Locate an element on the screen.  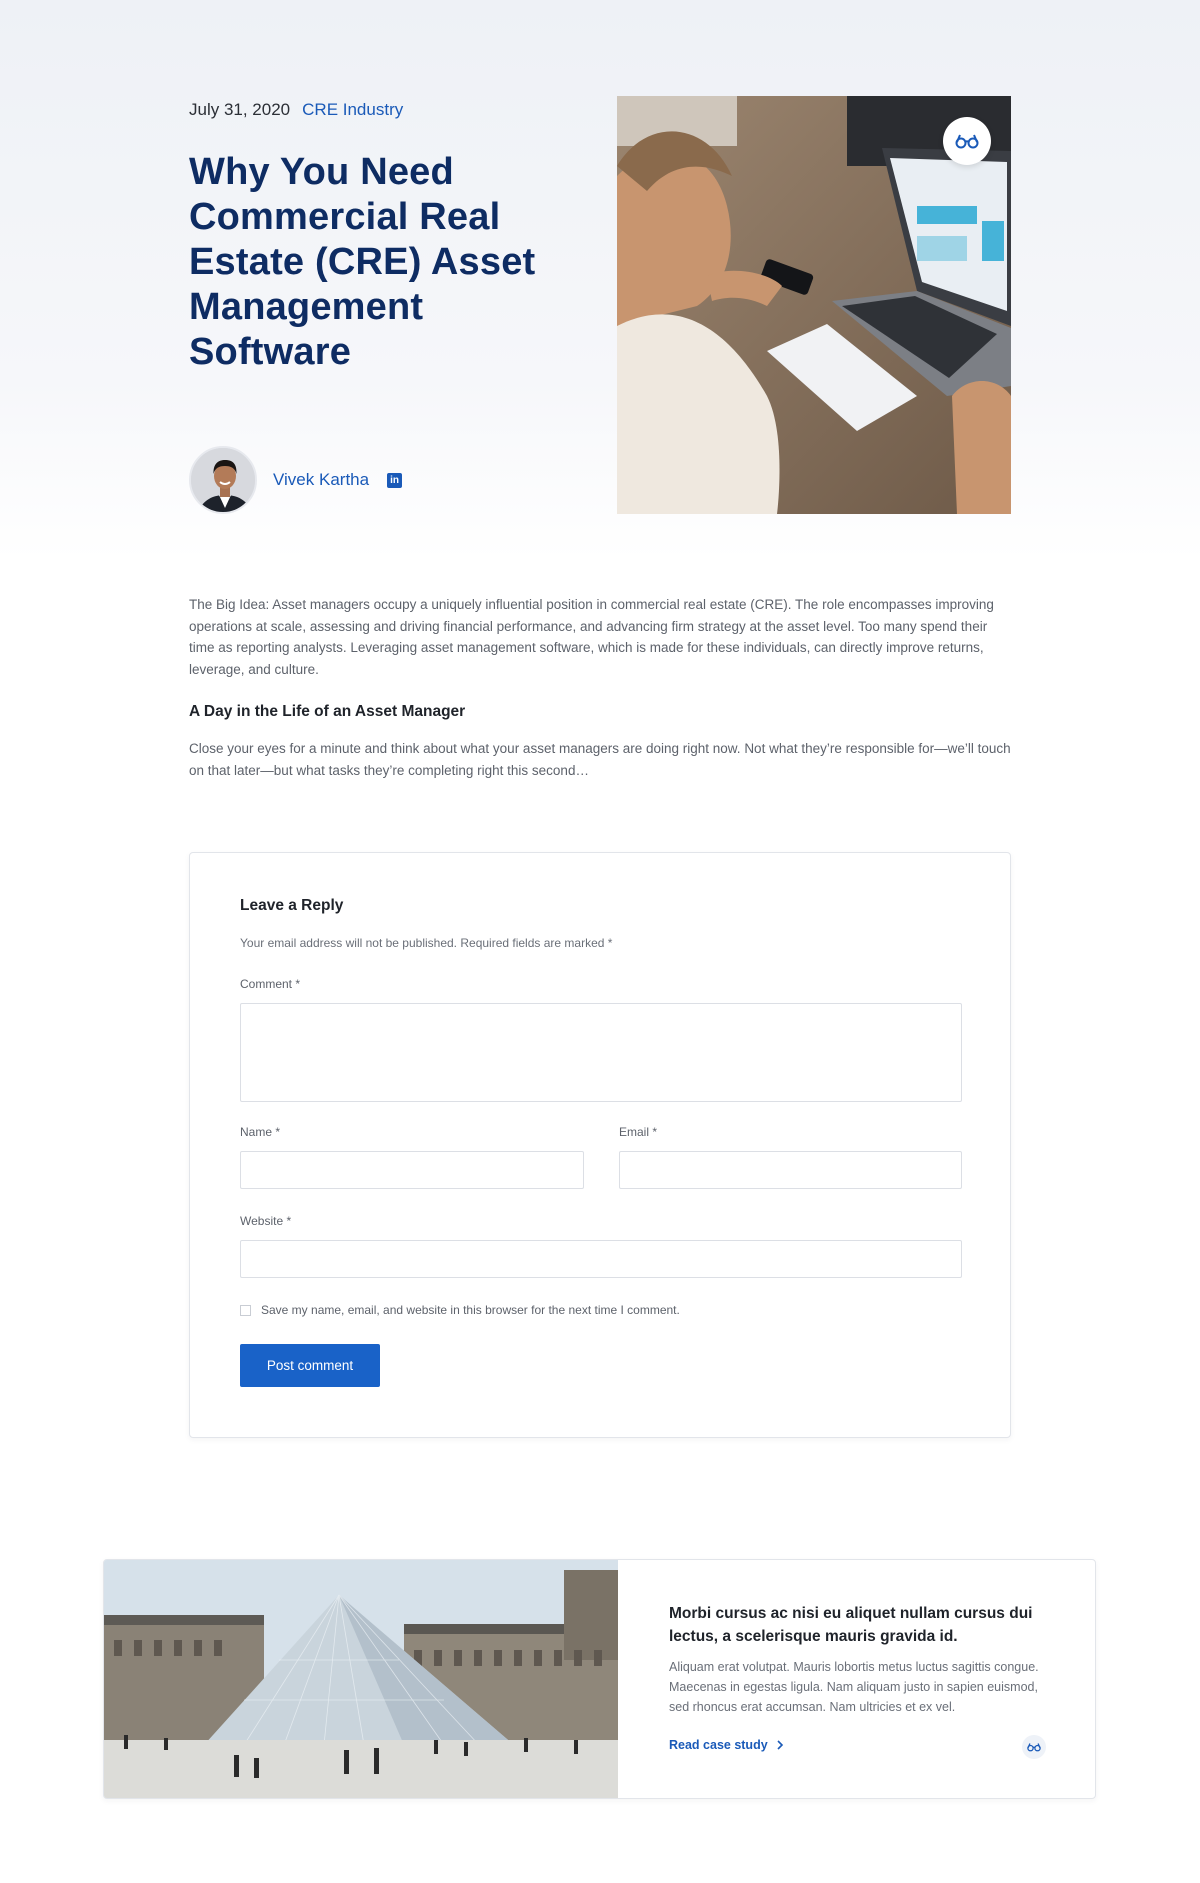
linkedin-icon: in is located at coordinates (395, 480).